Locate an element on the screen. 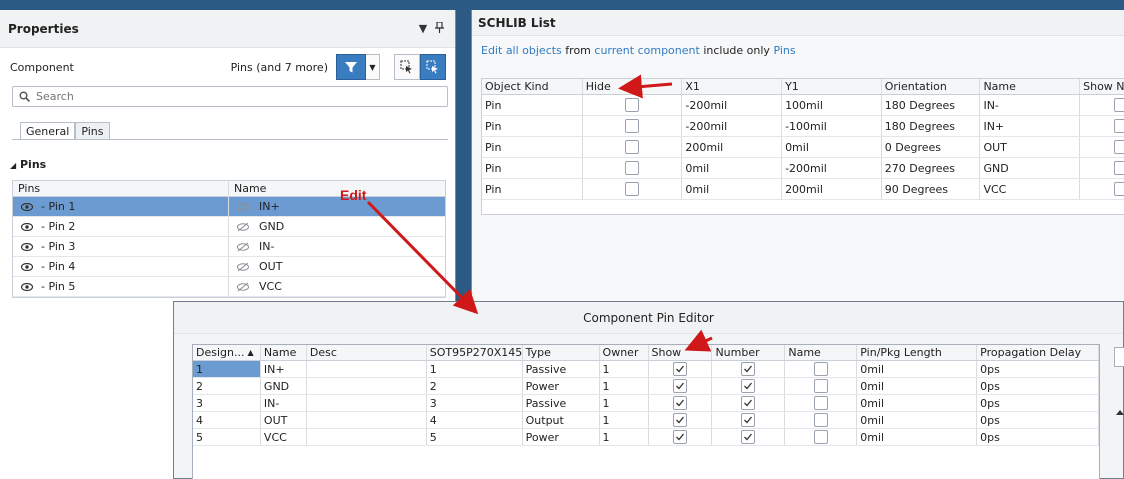 This screenshot has width=1124, height=479. orientation-cell: 90 Degrees is located at coordinates (931, 189).